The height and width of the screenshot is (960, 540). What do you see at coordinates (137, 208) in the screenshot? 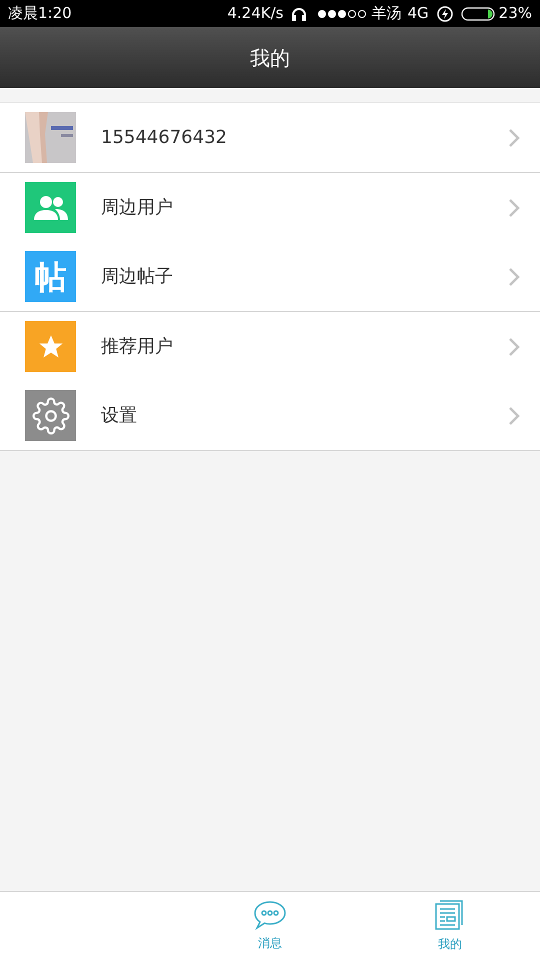
I see `menu-label: 周边用户` at bounding box center [137, 208].